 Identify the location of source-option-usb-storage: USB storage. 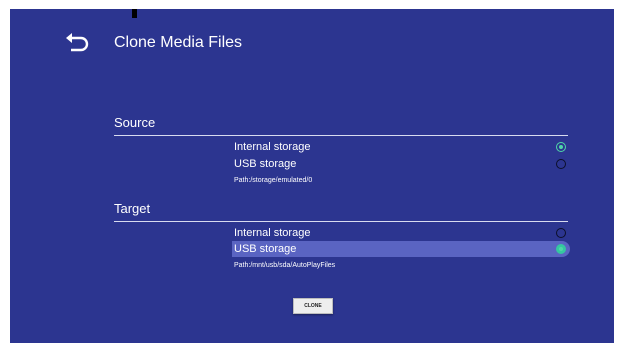
(401, 164).